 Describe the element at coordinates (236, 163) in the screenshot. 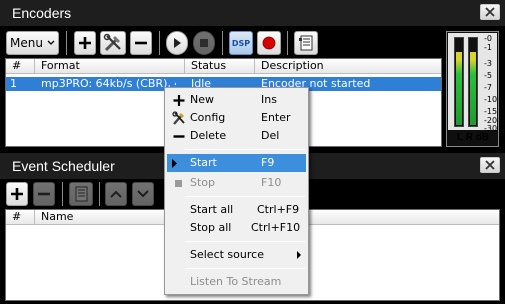

I see `menu-item-start: Start F9` at that location.